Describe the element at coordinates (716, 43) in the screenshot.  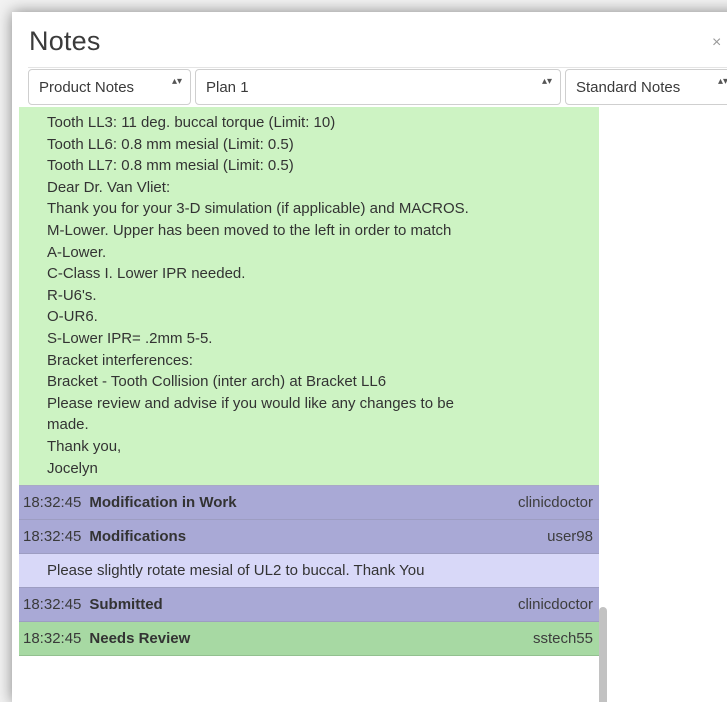
I see `close-icon: ×` at that location.